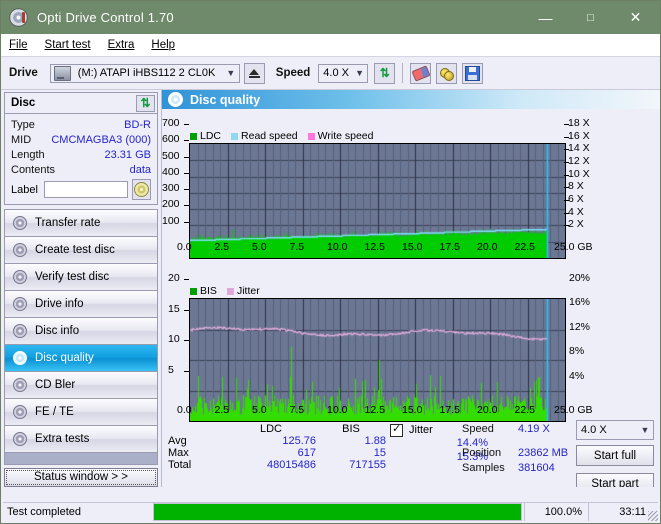 Image resolution: width=661 pixels, height=524 pixels. Describe the element at coordinates (225, 99) in the screenshot. I see `content-title: Disc quality` at that location.